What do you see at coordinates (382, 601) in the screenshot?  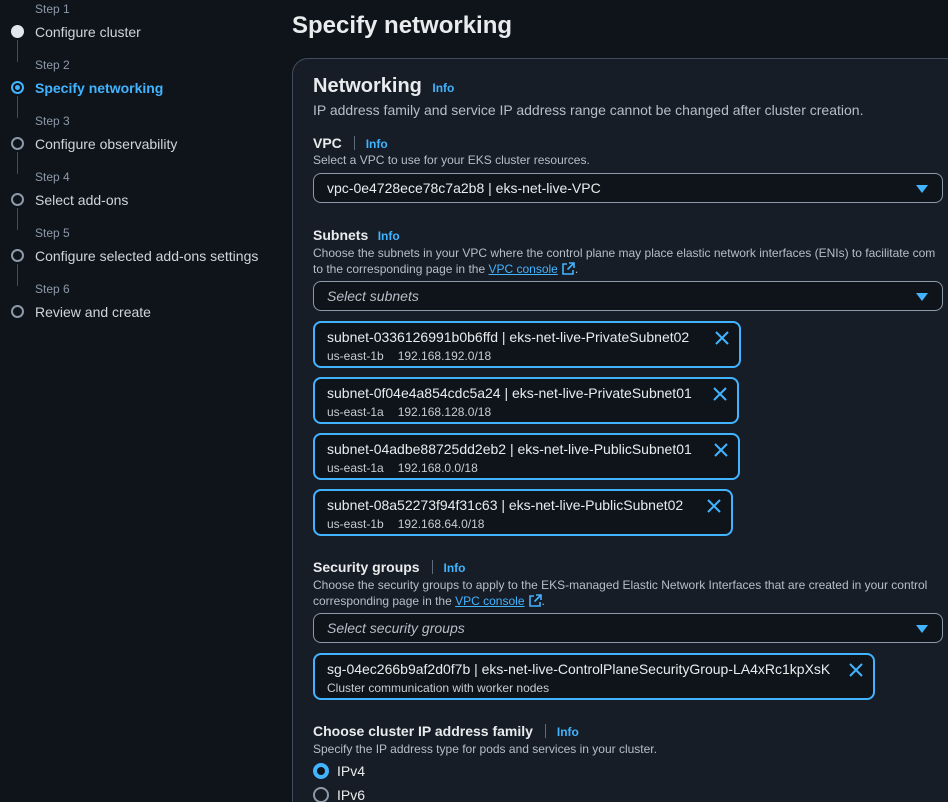 I see `description-text: corresponding page in the` at bounding box center [382, 601].